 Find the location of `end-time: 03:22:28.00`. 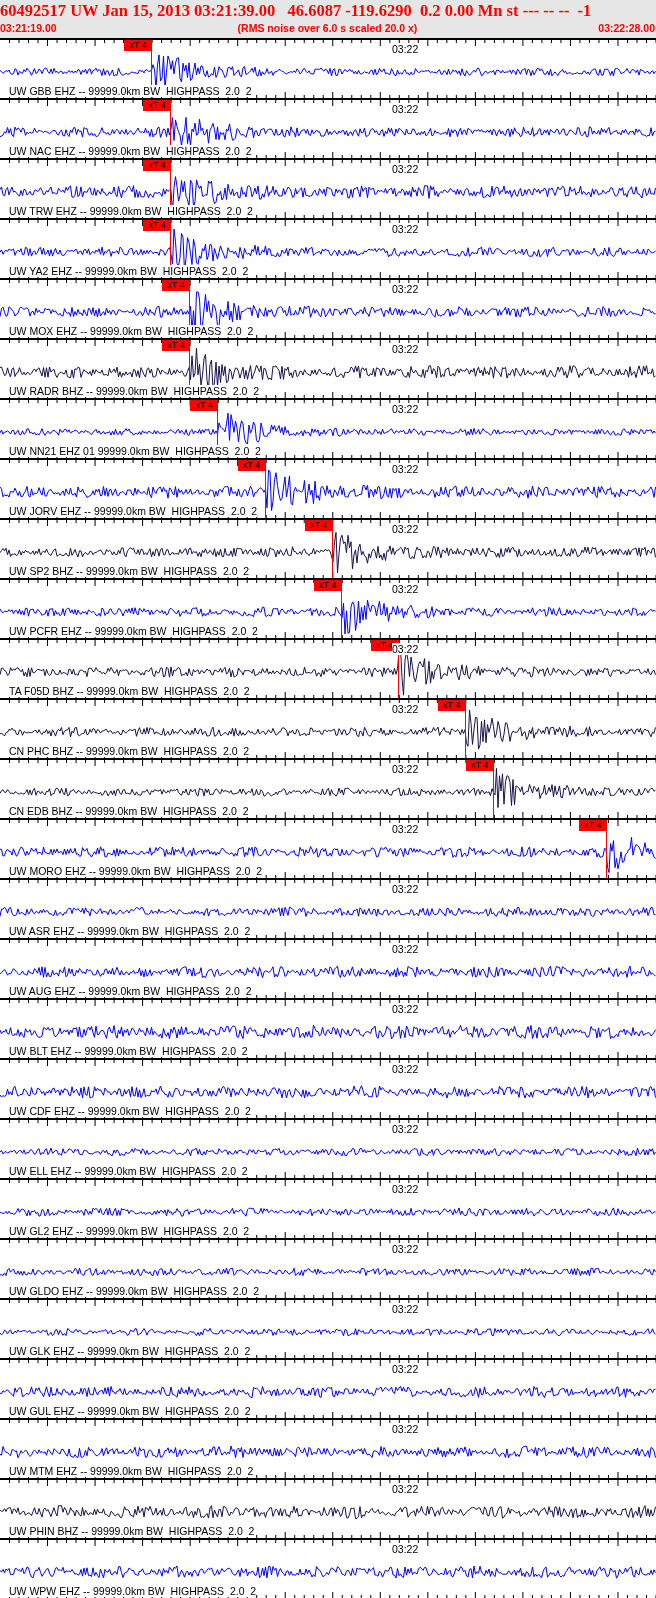

end-time: 03:22:28.00 is located at coordinates (626, 28).